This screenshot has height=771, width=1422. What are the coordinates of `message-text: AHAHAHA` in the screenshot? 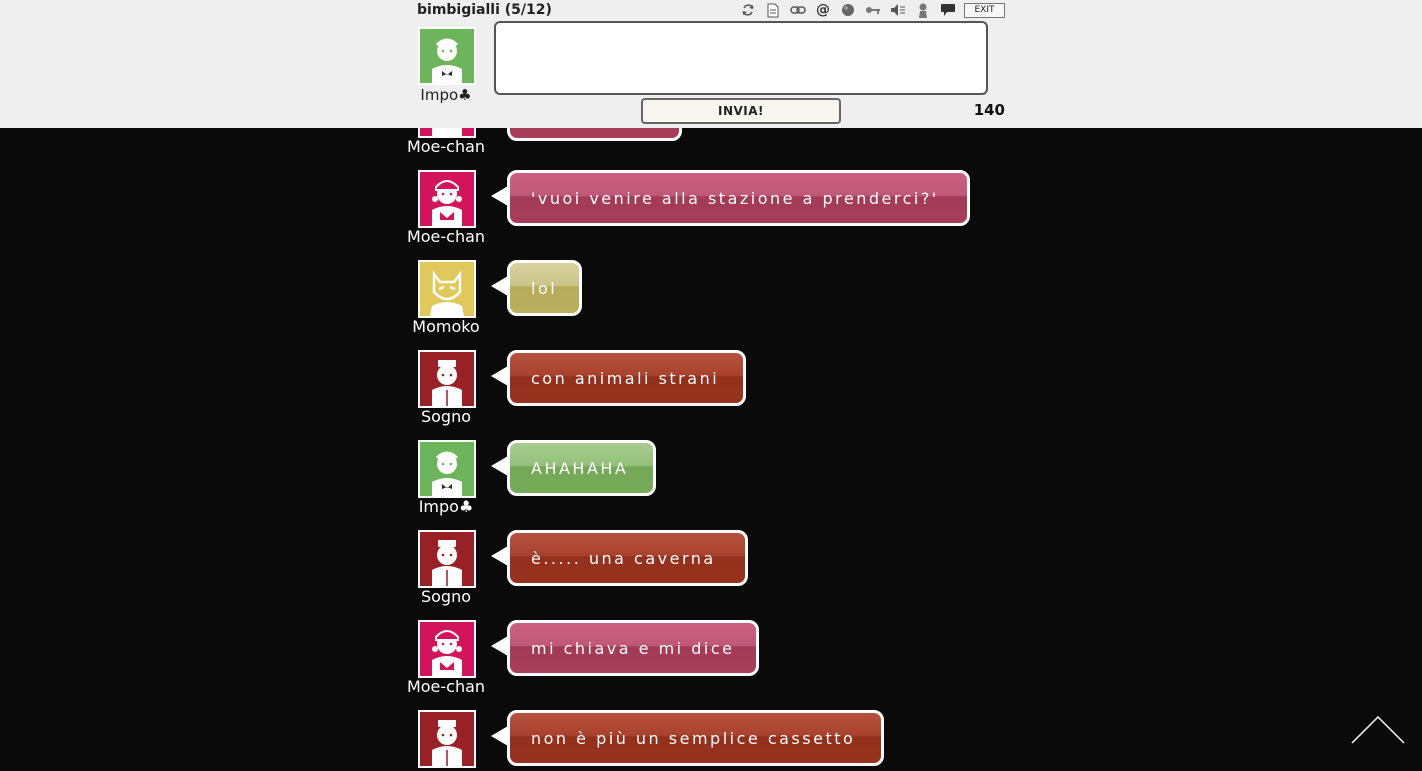 It's located at (580, 468).